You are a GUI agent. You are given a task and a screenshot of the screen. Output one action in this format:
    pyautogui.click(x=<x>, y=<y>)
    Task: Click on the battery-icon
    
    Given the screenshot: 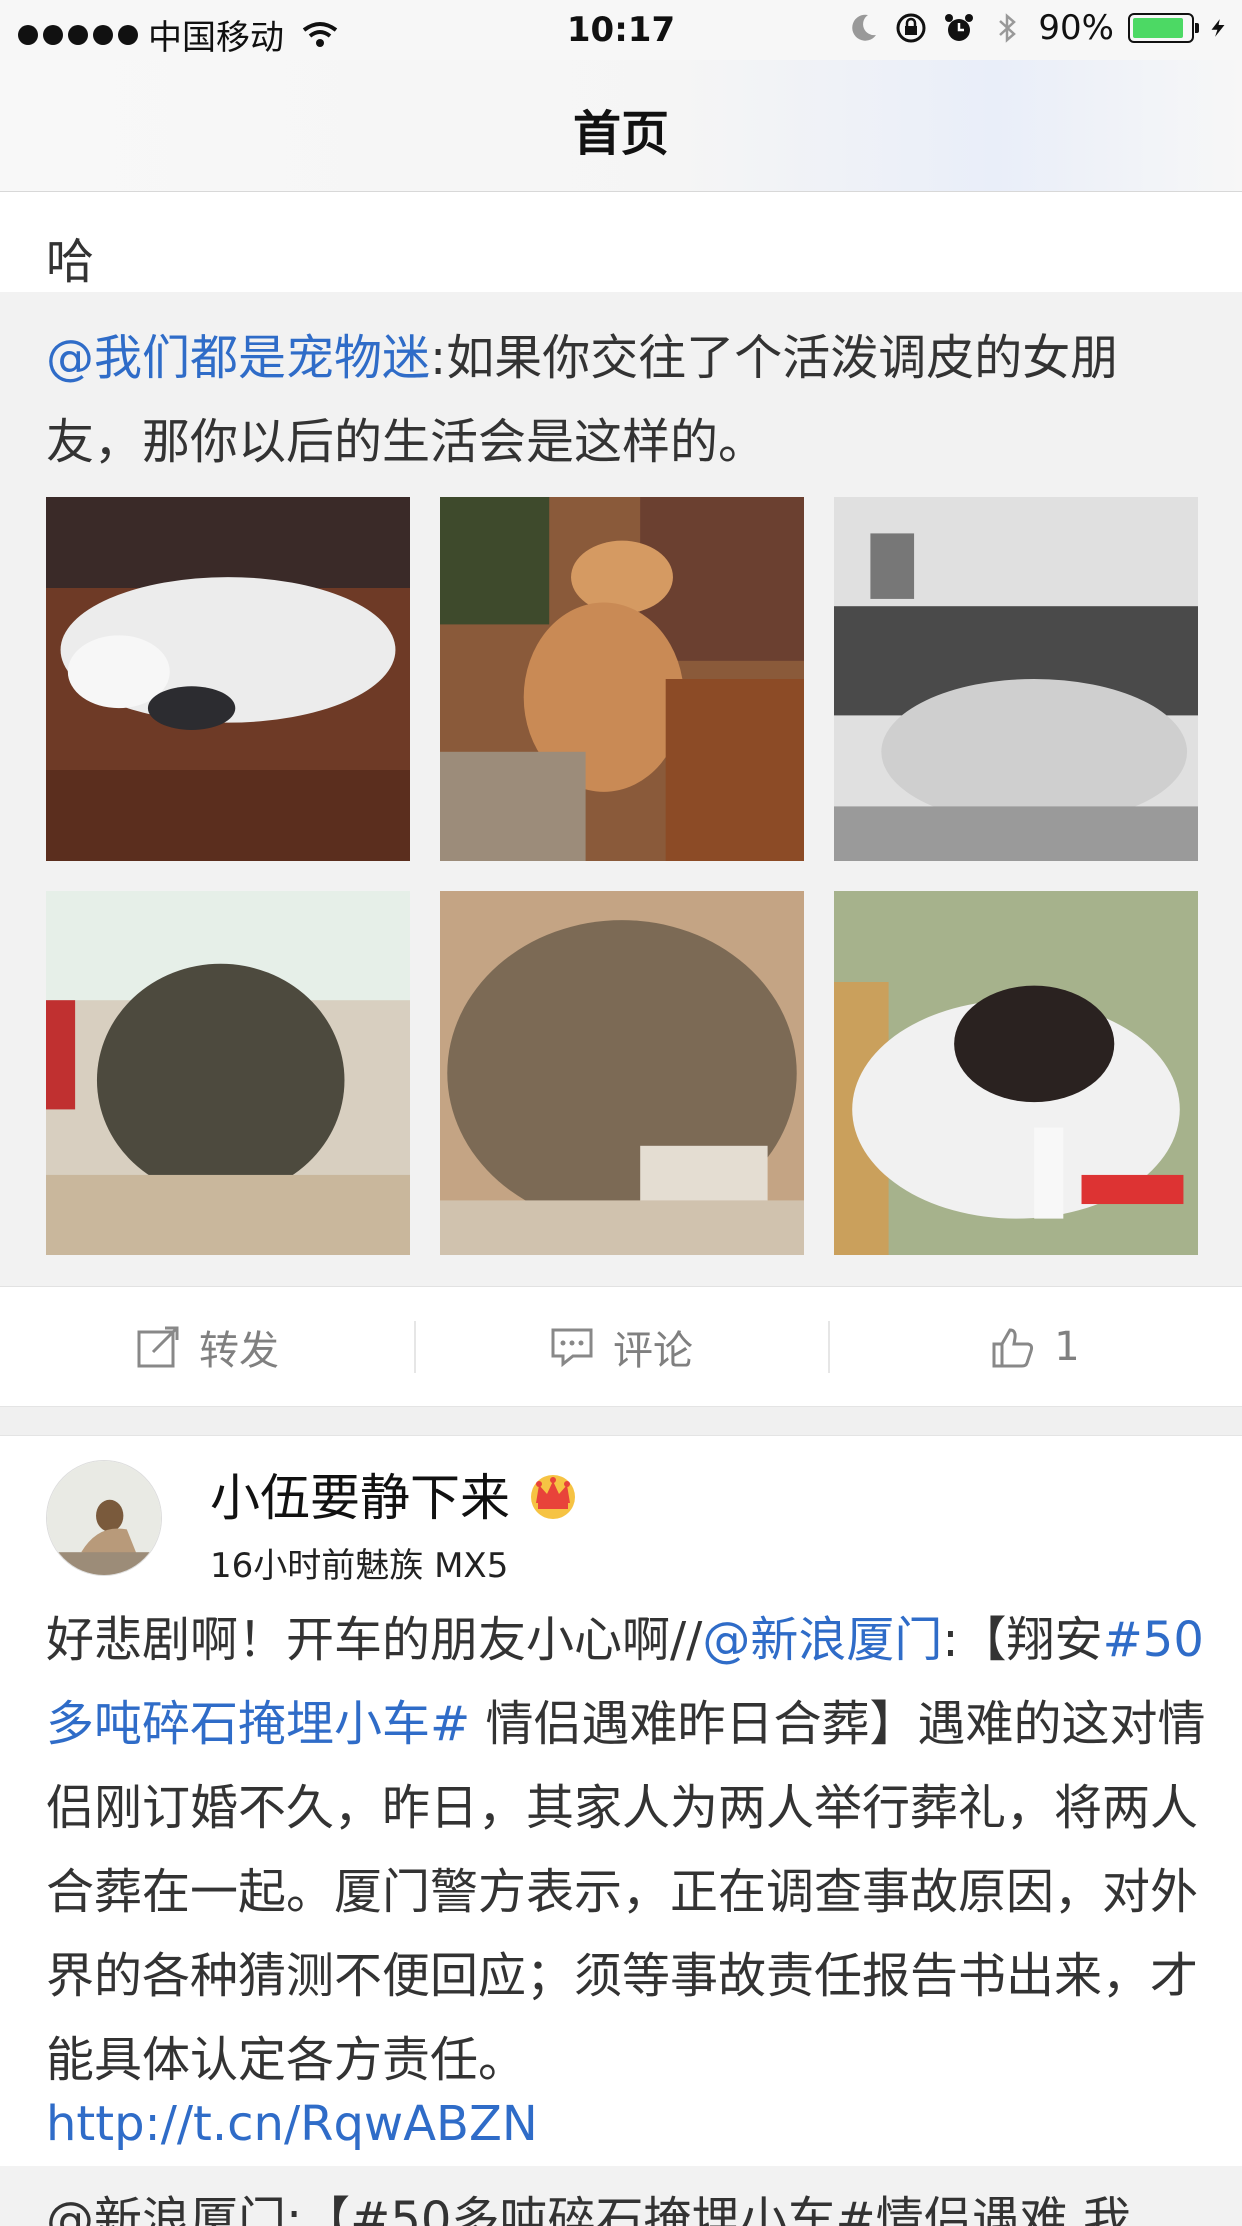 What is the action you would take?
    pyautogui.click(x=1163, y=28)
    